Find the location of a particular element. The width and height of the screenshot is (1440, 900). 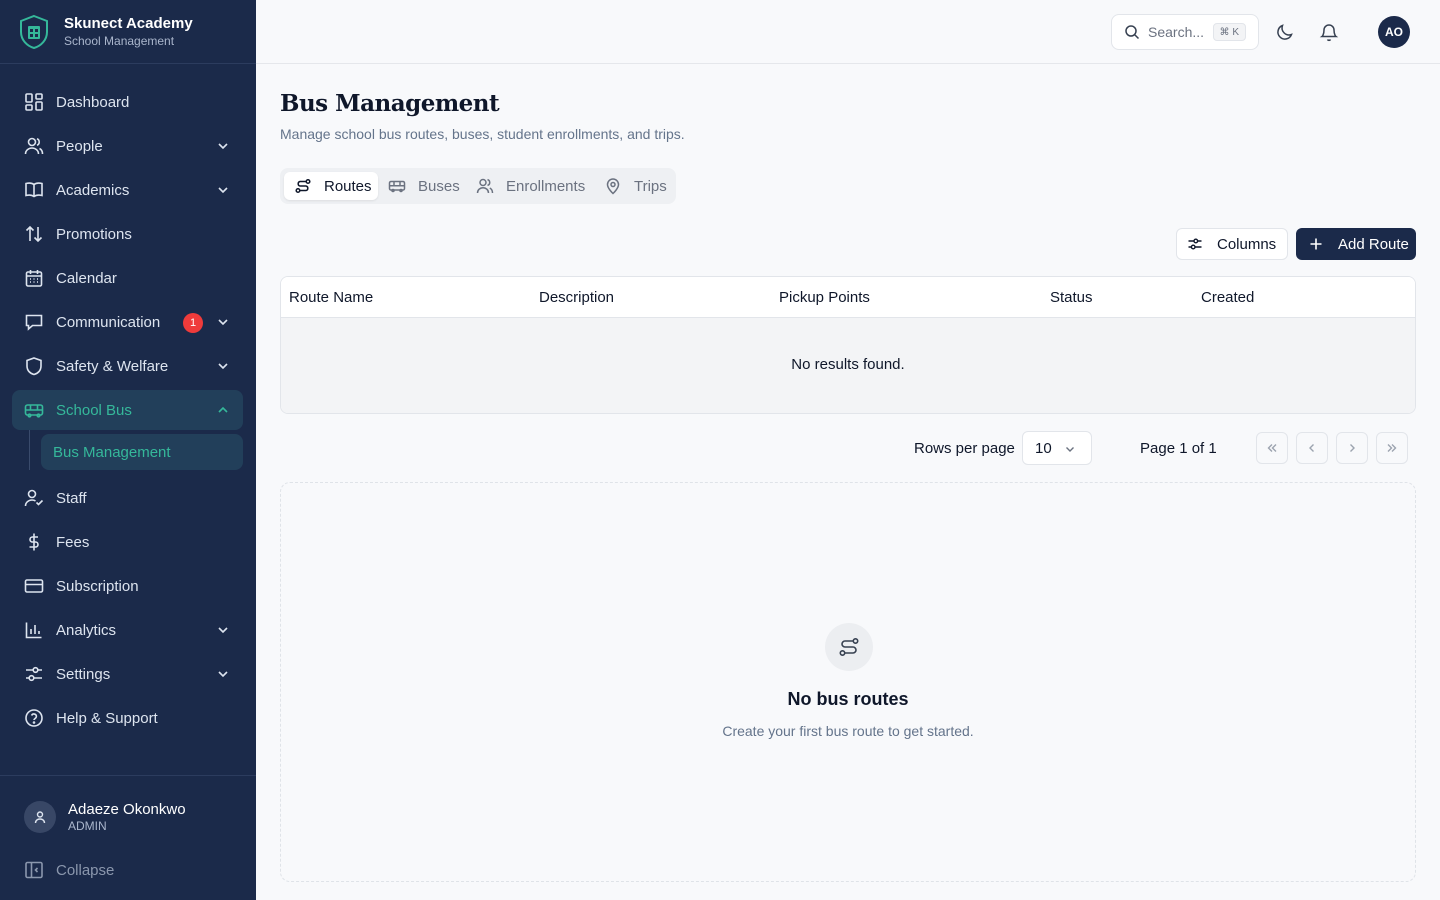

book-icon is located at coordinates (34, 190).